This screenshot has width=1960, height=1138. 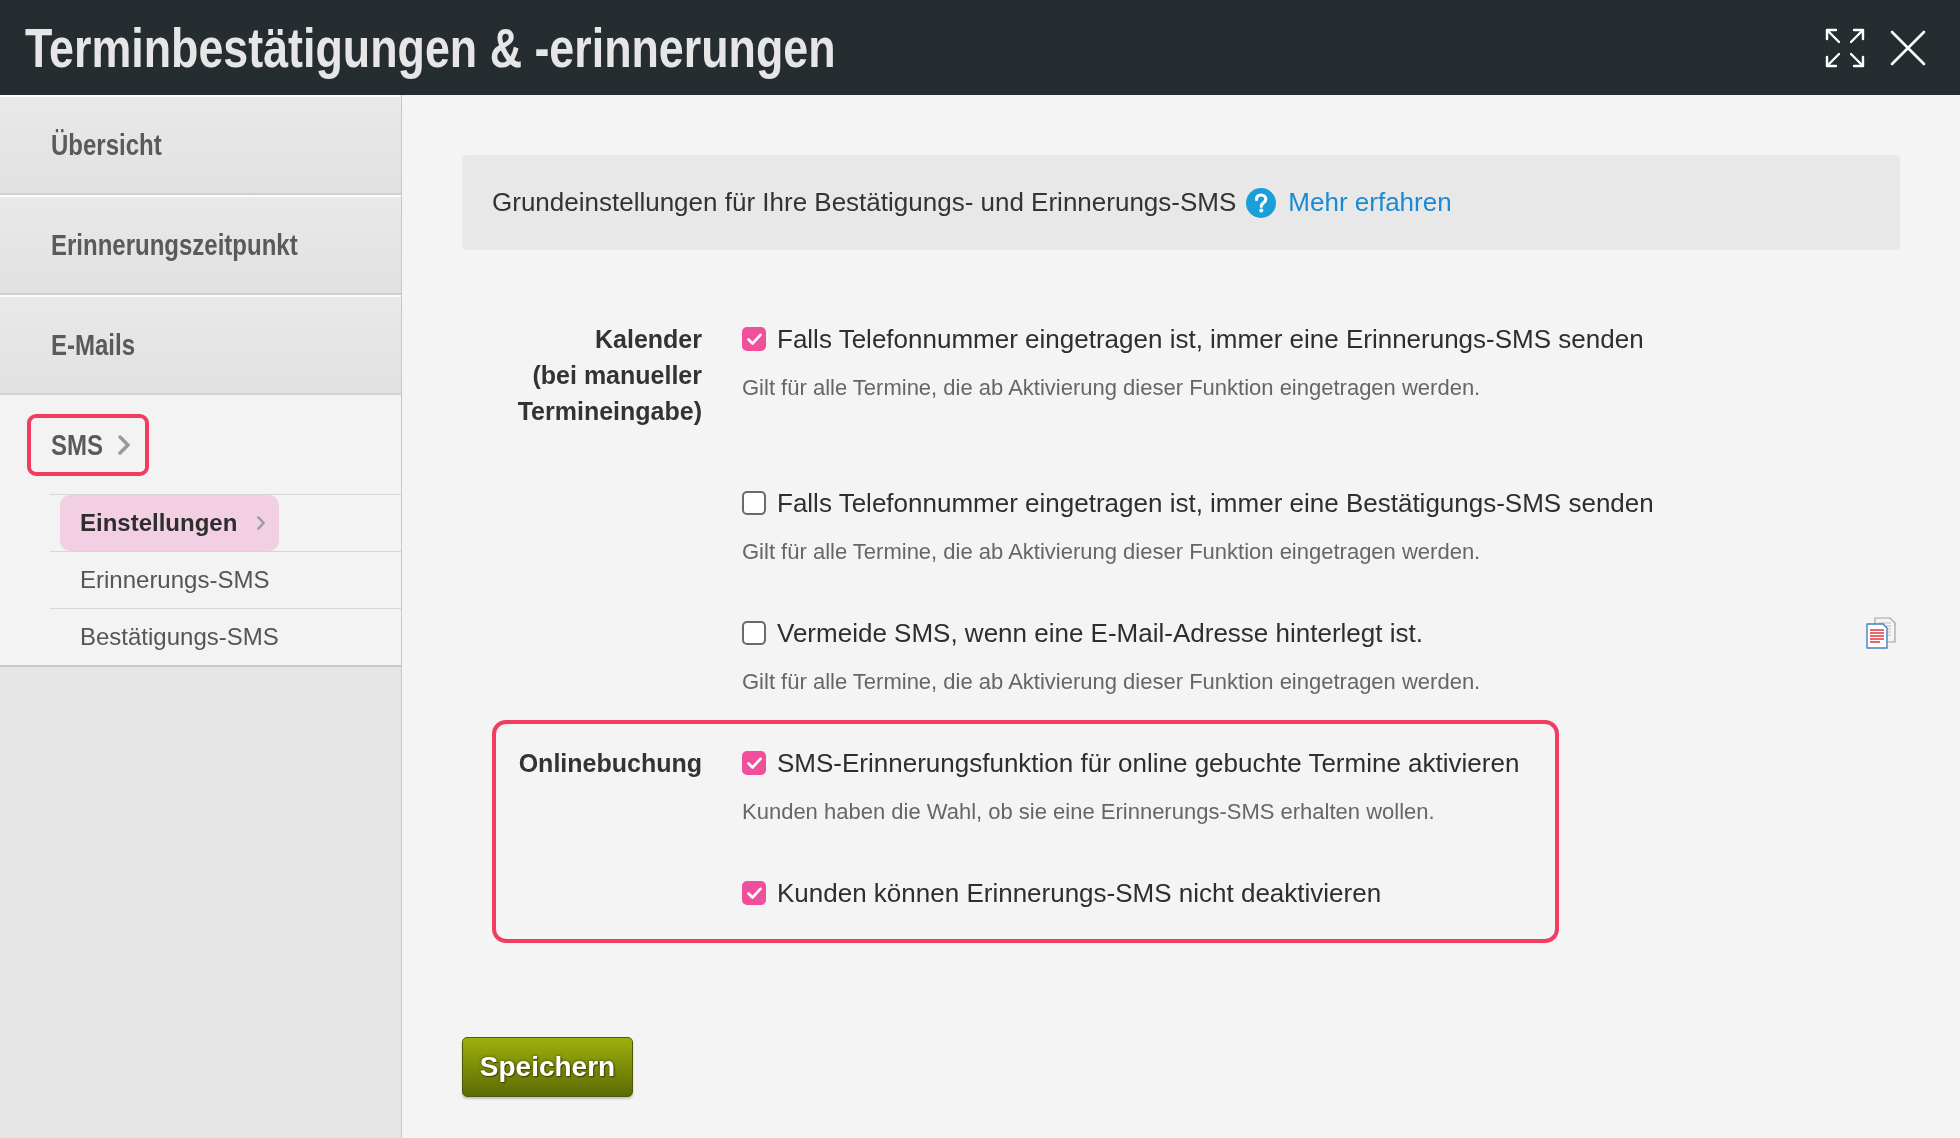 What do you see at coordinates (609, 763) in the screenshot?
I see `section-label: Onlinebuchung` at bounding box center [609, 763].